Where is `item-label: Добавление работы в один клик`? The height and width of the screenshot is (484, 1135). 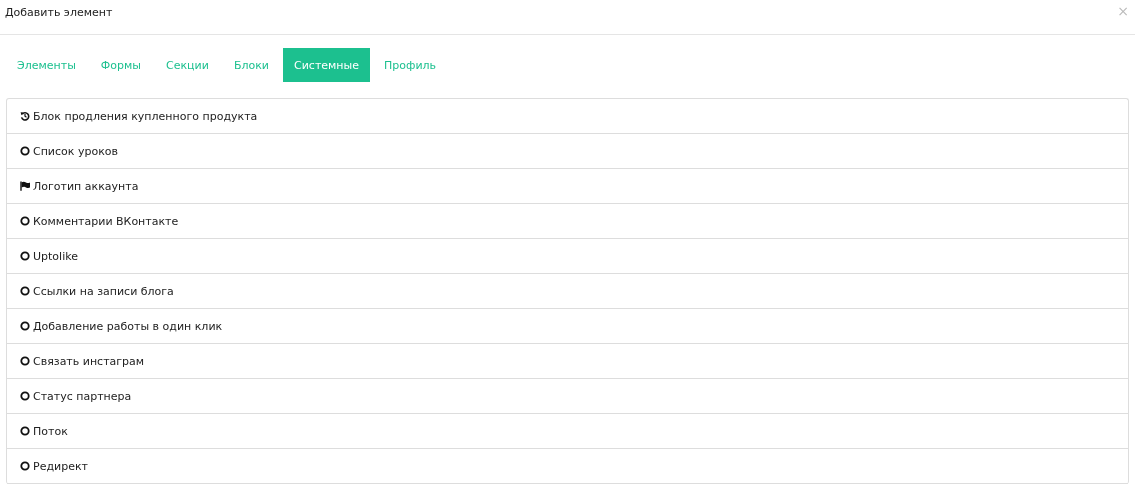
item-label: Добавление работы в один клик is located at coordinates (128, 326).